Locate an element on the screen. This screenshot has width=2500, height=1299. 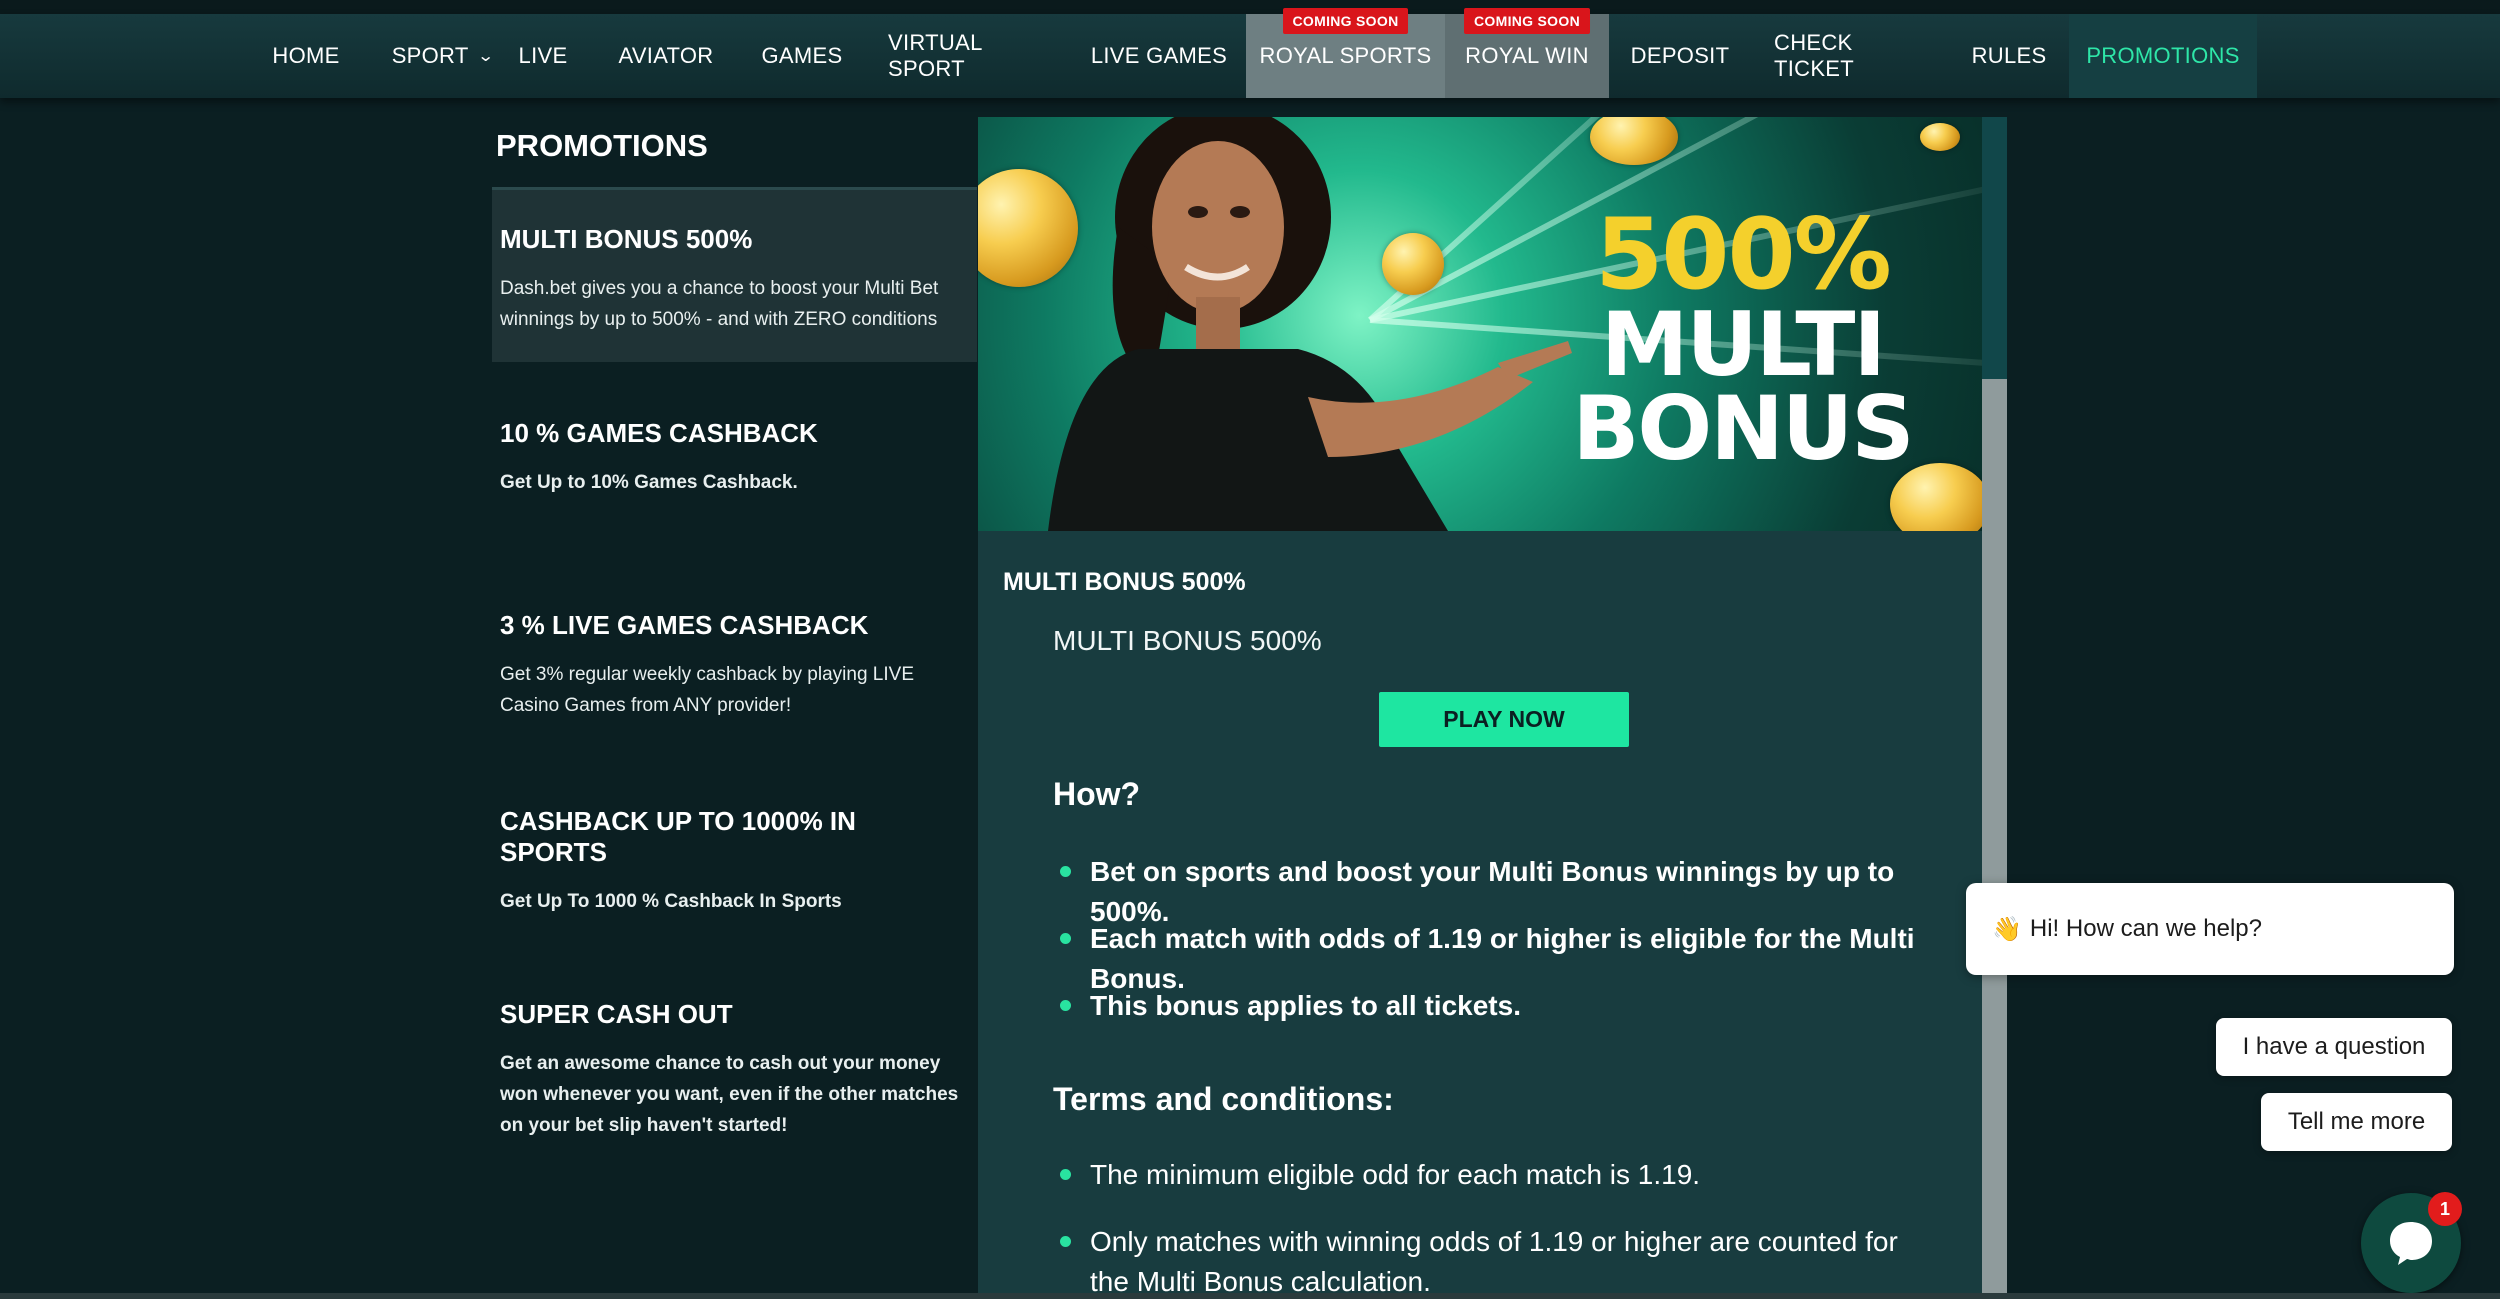
nav-check-ticket: CHECK TICKET is located at coordinates (1849, 56).